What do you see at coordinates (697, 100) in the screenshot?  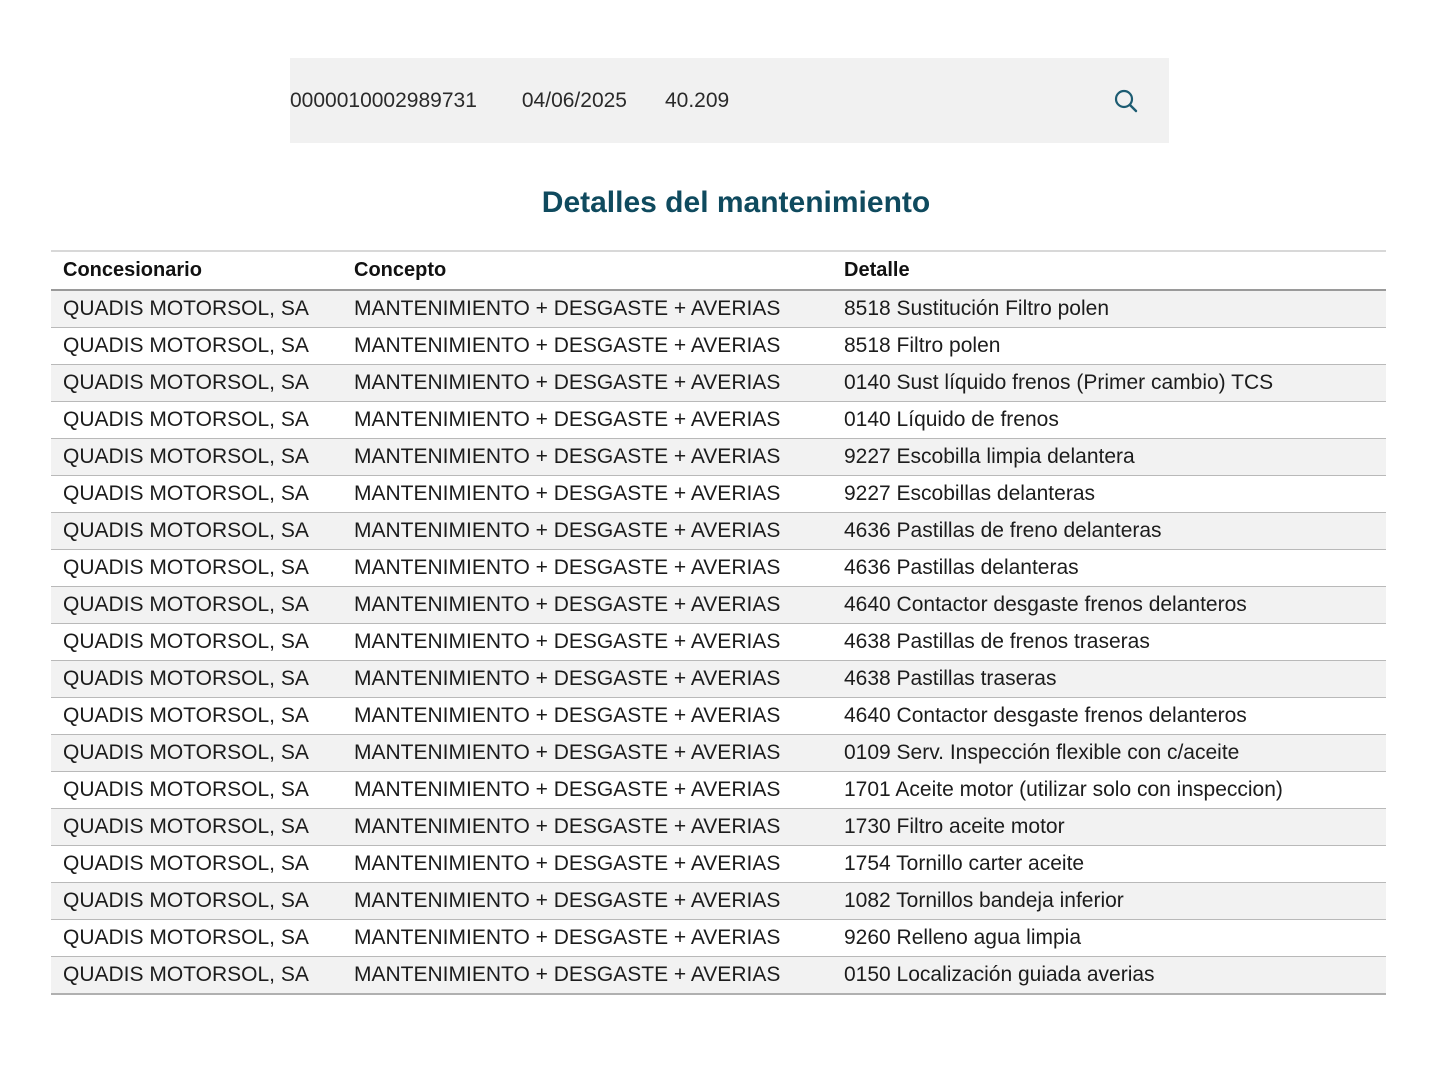 I see `mileage-value: 40.209` at bounding box center [697, 100].